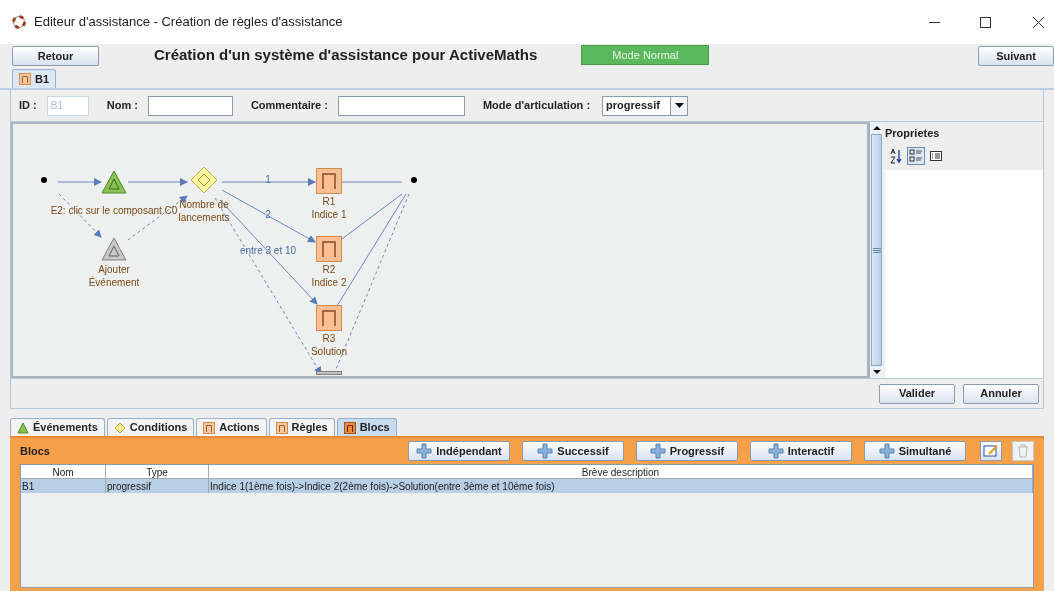  Describe the element at coordinates (268, 250) in the screenshot. I see `edge-label: entre 3 et 10` at that location.